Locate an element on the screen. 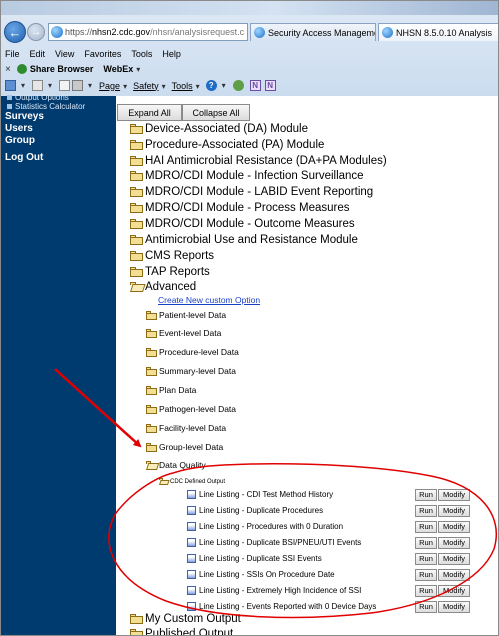 The width and height of the screenshot is (499, 636). folder-group-level-data: Group-level Data is located at coordinates (184, 447).